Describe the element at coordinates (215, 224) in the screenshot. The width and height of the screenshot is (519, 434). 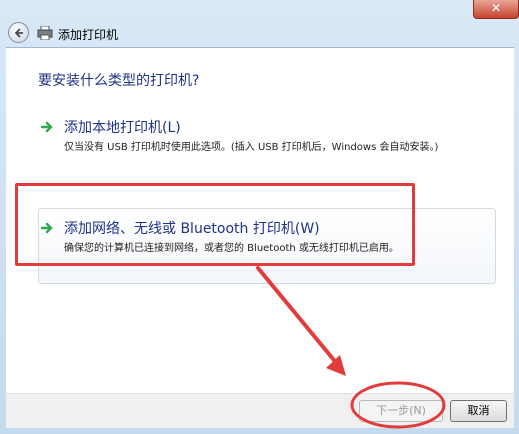
I see `annotation-highlight-box` at that location.